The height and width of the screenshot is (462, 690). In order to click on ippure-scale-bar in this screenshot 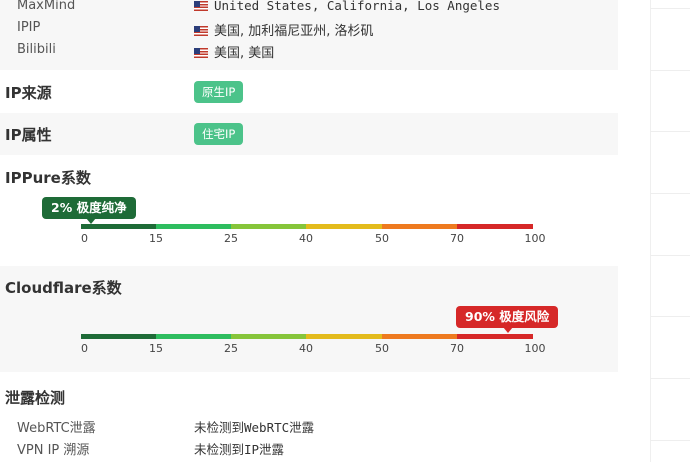, I will do `click(307, 226)`.